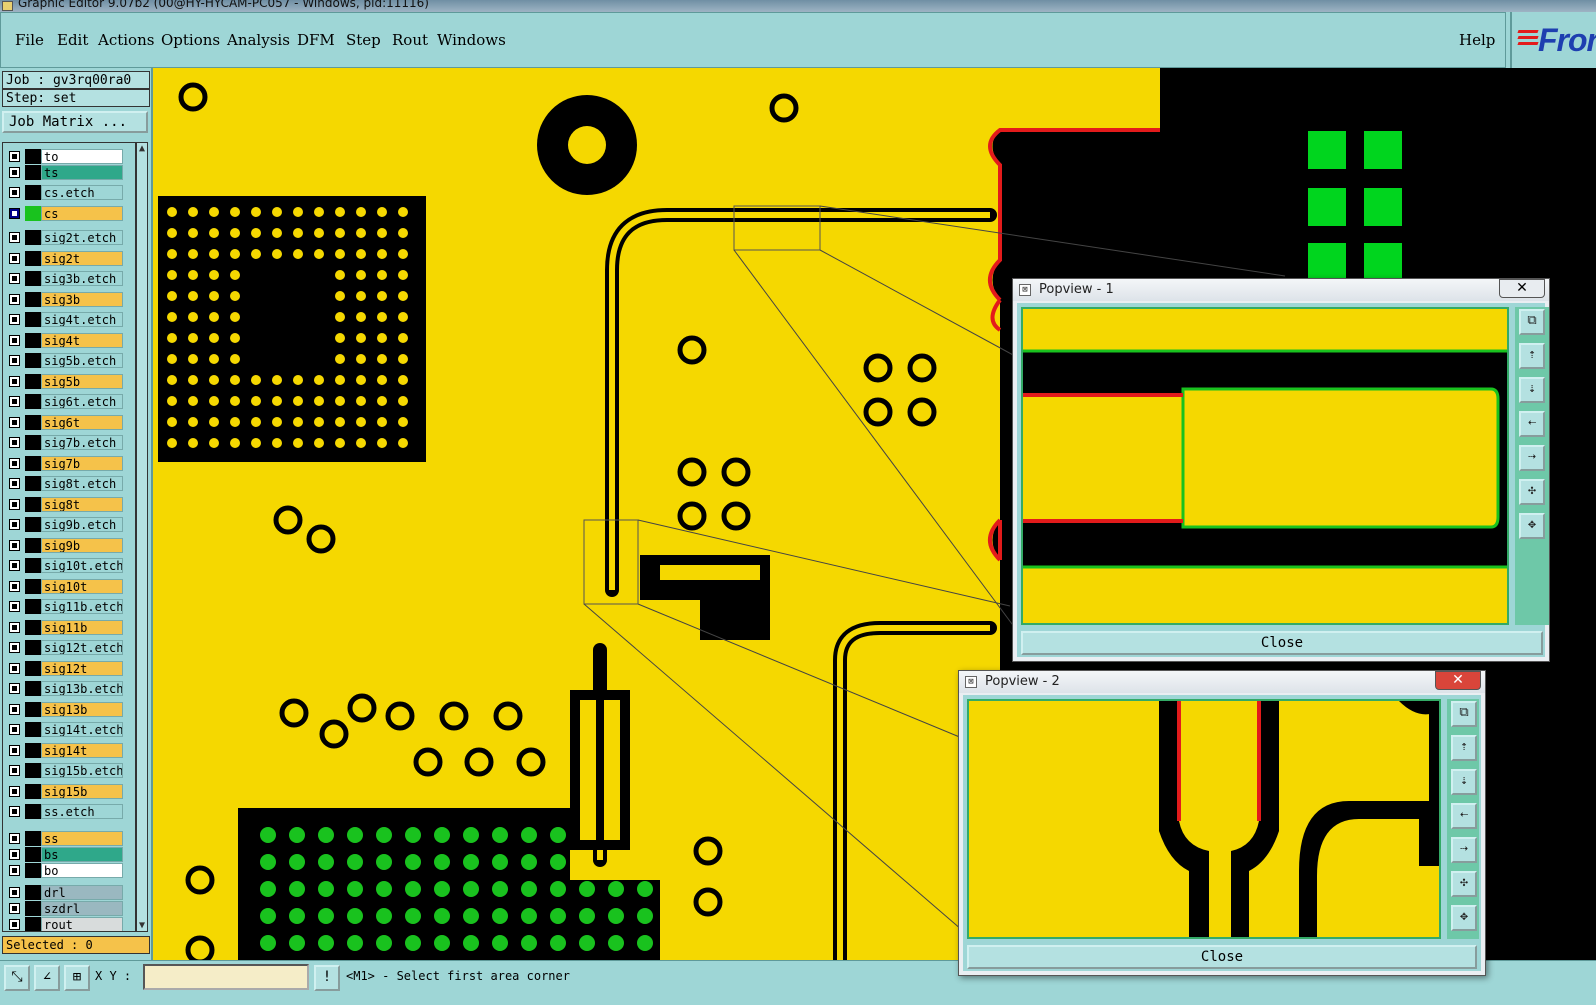  I want to click on layer-name: ss, so click(82, 838).